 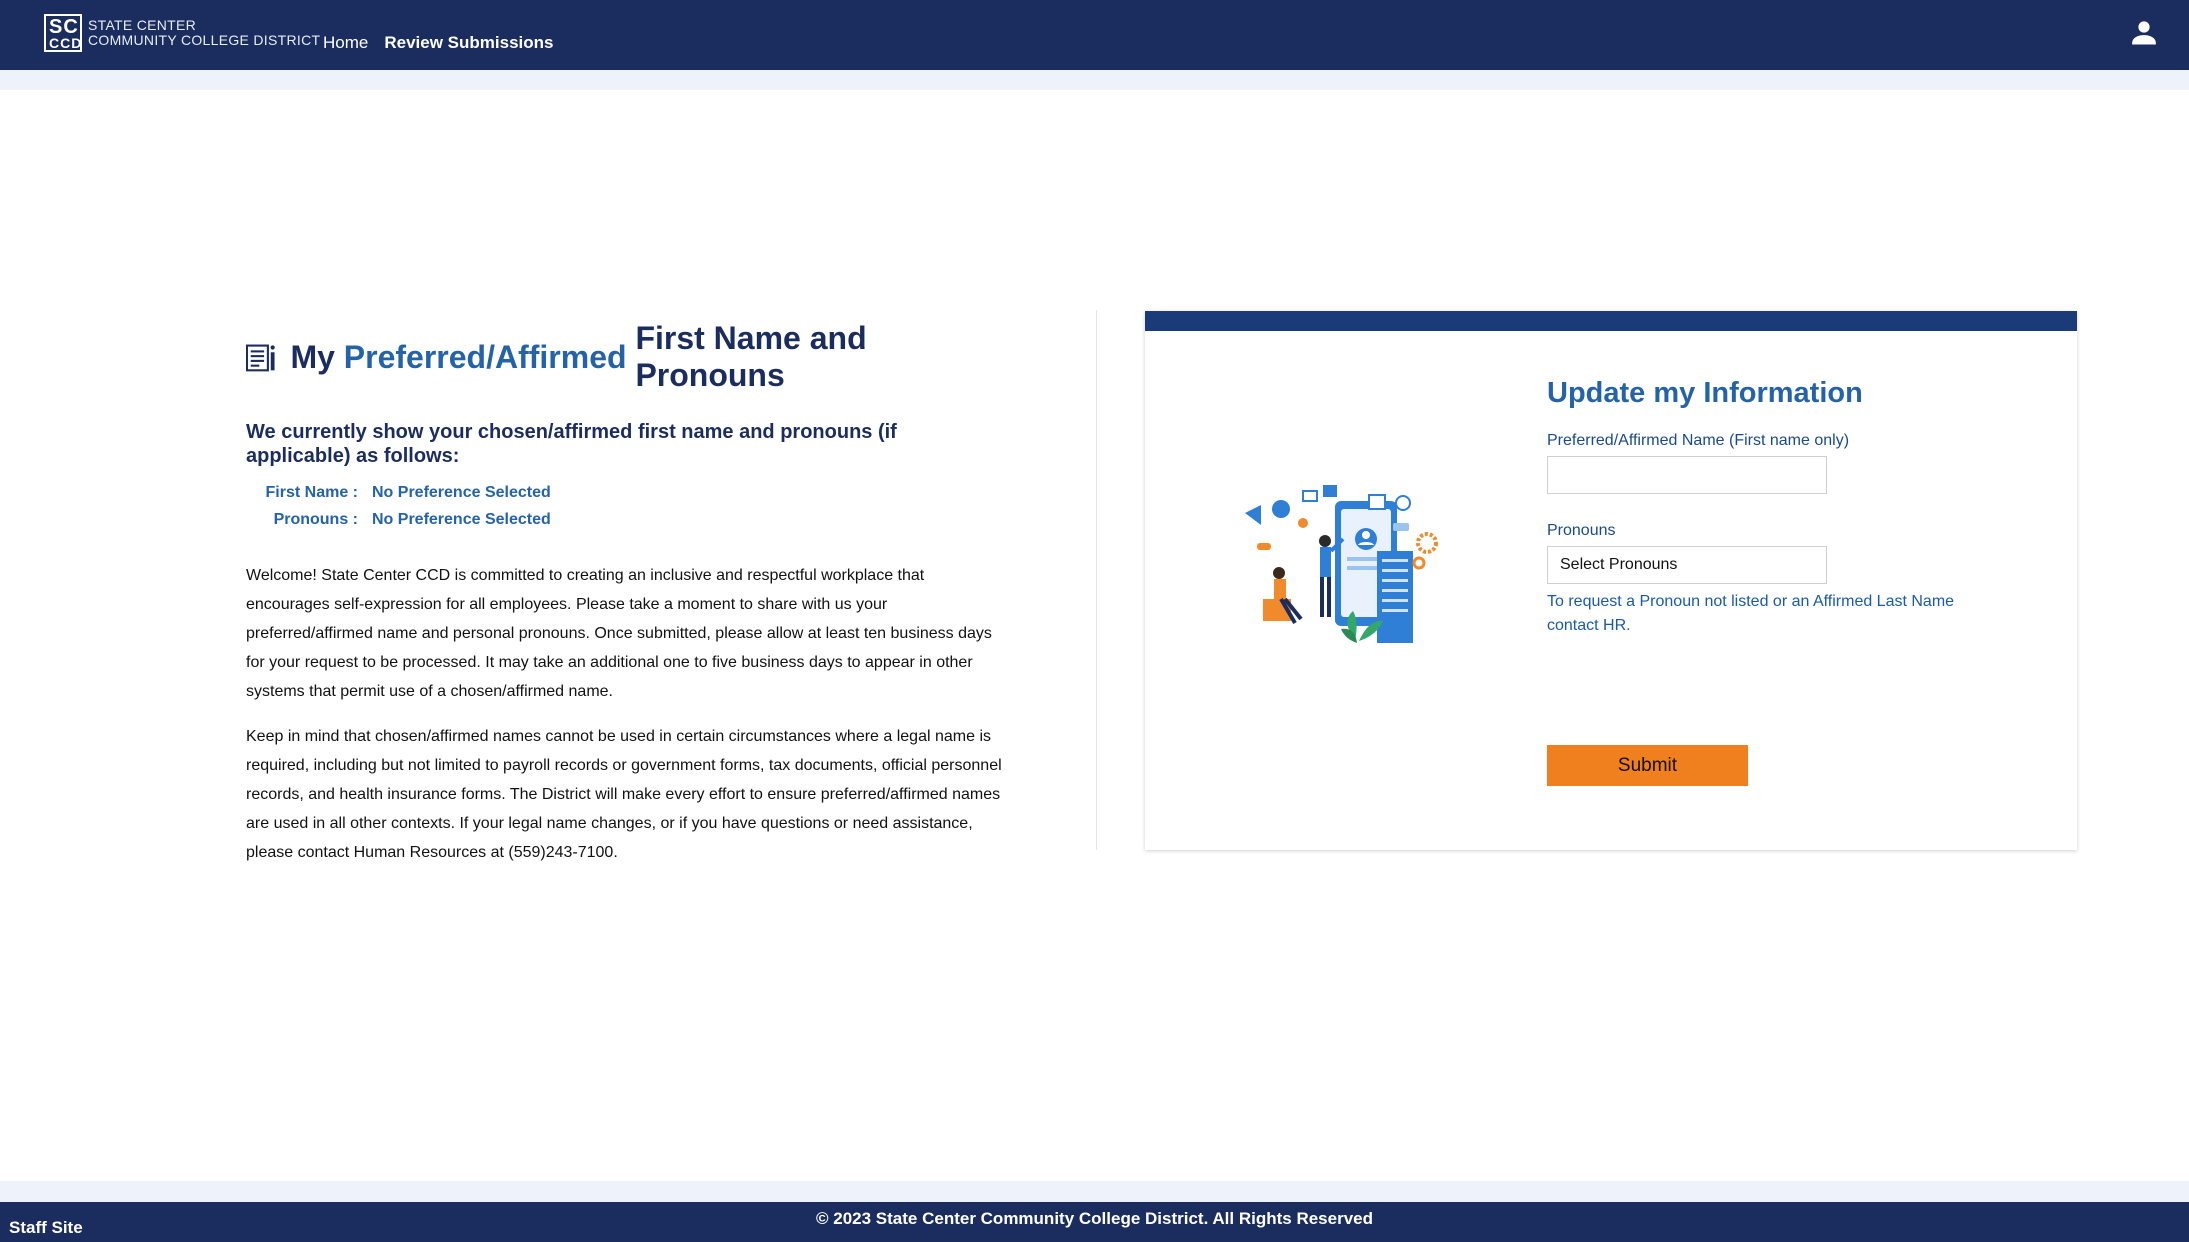 I want to click on profile-update-illustration, so click(x=1341, y=564).